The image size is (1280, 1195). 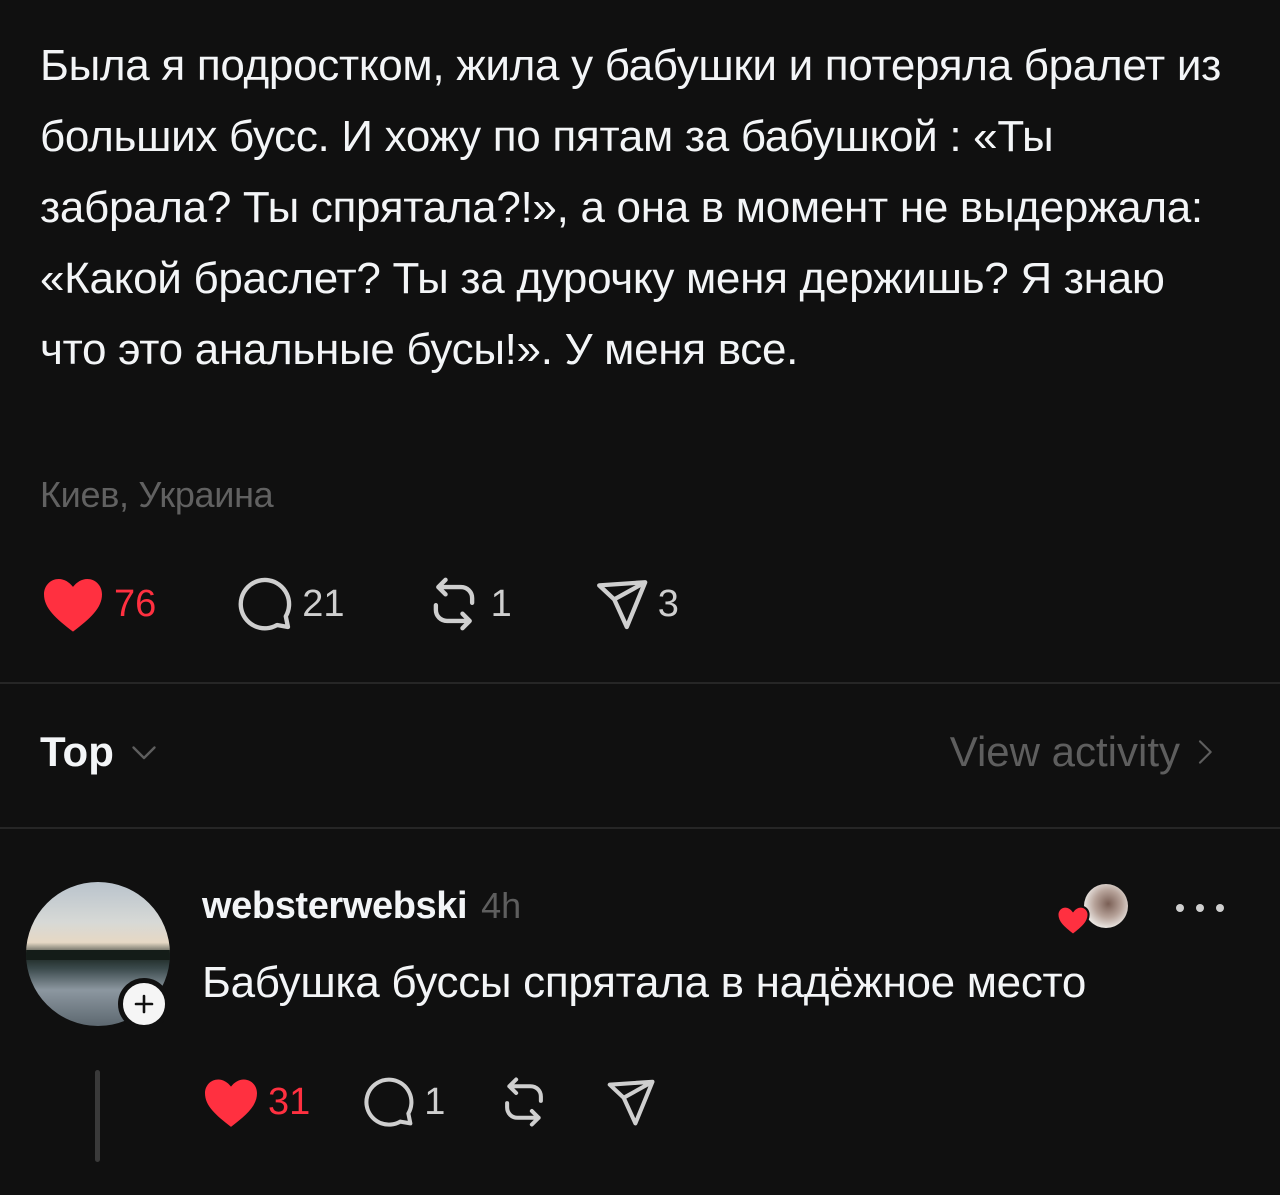 What do you see at coordinates (501, 905) in the screenshot?
I see `reply-time: 4h` at bounding box center [501, 905].